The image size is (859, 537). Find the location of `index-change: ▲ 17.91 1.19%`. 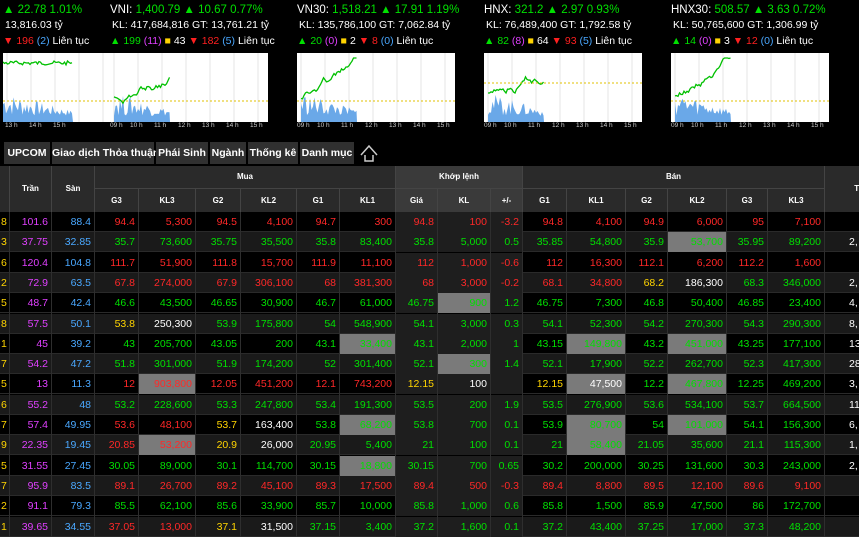

index-change: ▲ 17.91 1.19% is located at coordinates (420, 10).